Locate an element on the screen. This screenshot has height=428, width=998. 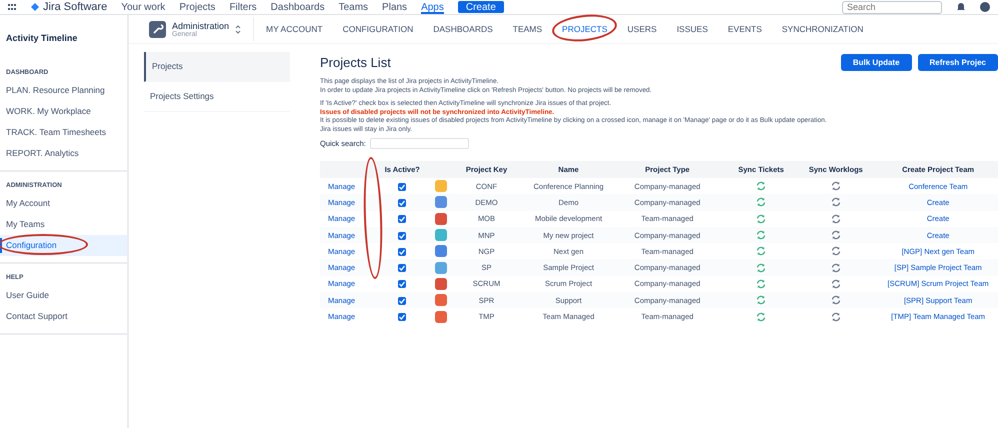
bulk-update-button: Bulk Update is located at coordinates (876, 62).